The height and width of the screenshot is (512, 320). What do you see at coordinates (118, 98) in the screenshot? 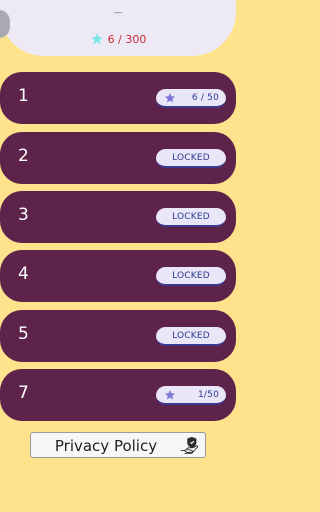
I see `level-card-1: 1 6 / 50` at bounding box center [118, 98].